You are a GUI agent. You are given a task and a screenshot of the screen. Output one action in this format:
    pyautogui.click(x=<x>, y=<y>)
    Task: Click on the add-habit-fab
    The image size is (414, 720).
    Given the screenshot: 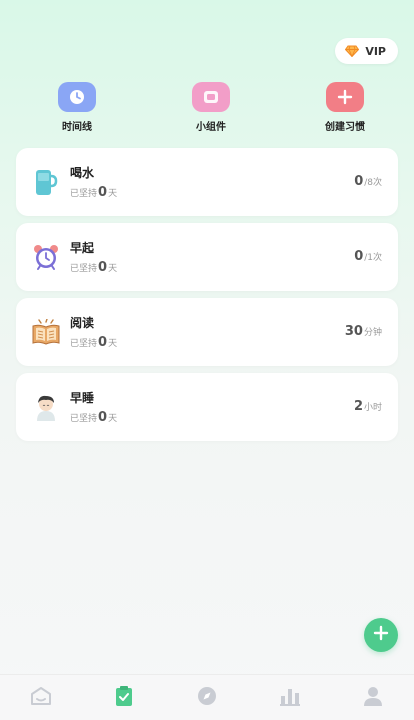 What is the action you would take?
    pyautogui.click(x=381, y=635)
    